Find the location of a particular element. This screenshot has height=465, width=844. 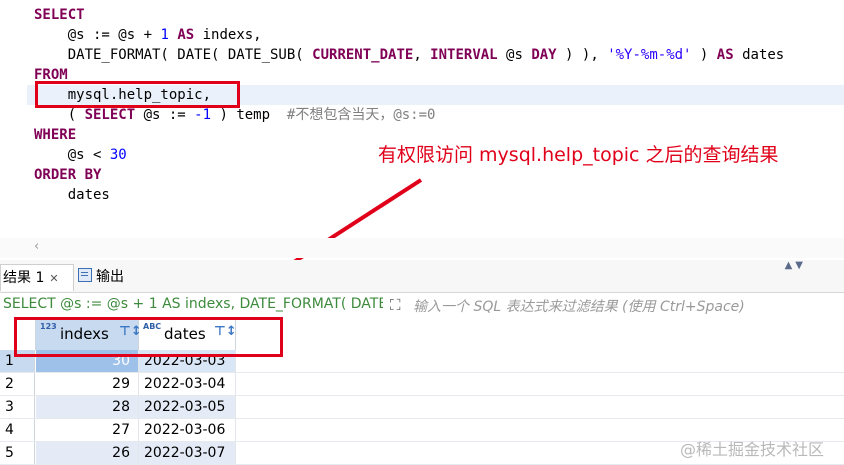

code-token: @s < is located at coordinates (72, 155).